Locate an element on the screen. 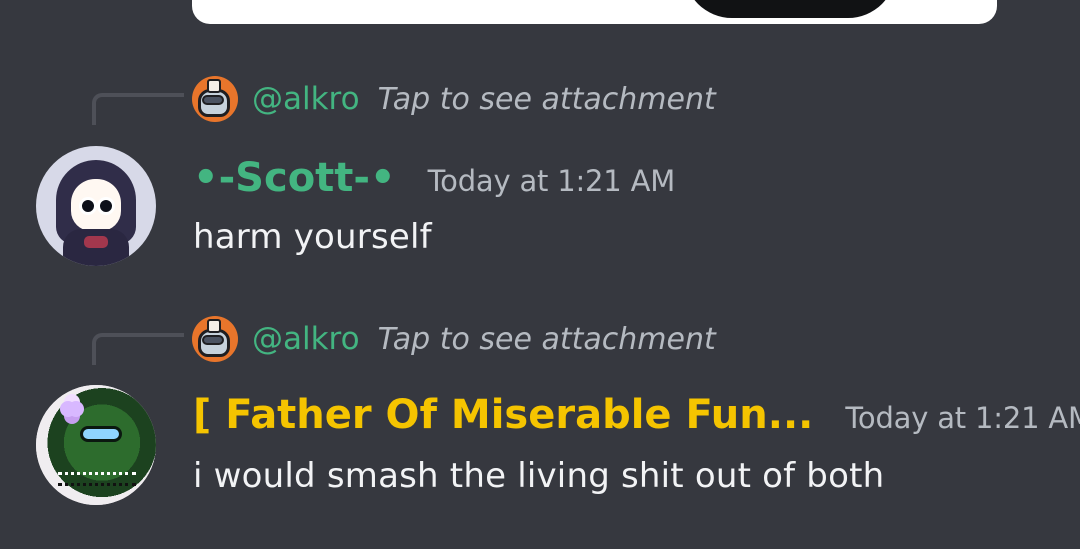 The width and height of the screenshot is (1080, 549). green-crewmate-avatar-icon is located at coordinates (96, 445).